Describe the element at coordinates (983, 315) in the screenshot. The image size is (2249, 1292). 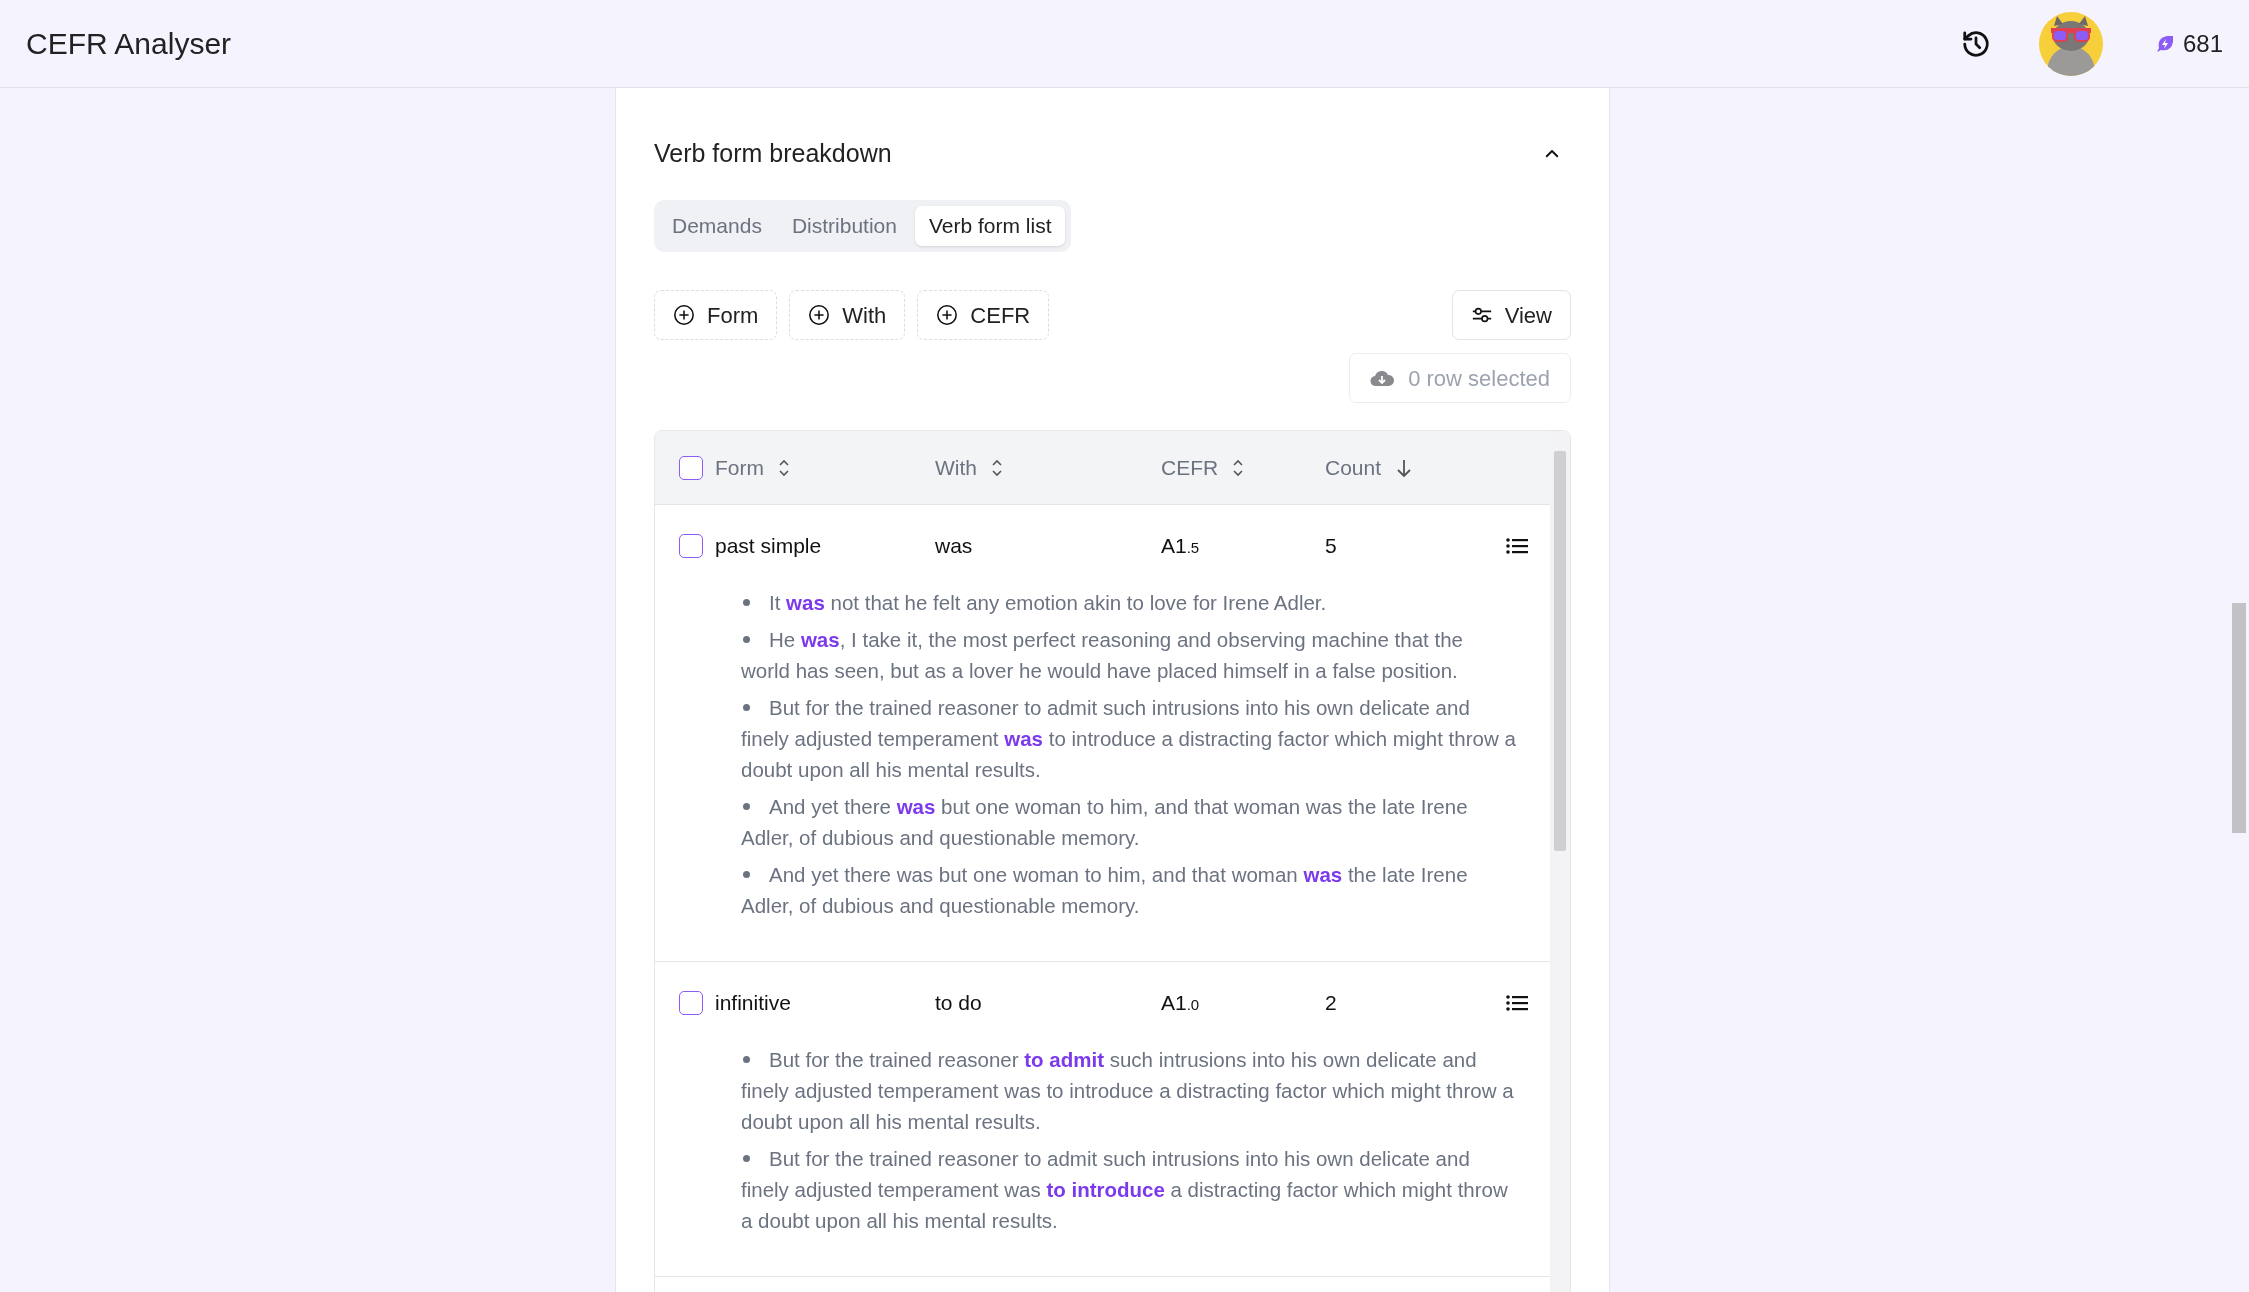
I see `filter-button: CEFR` at that location.